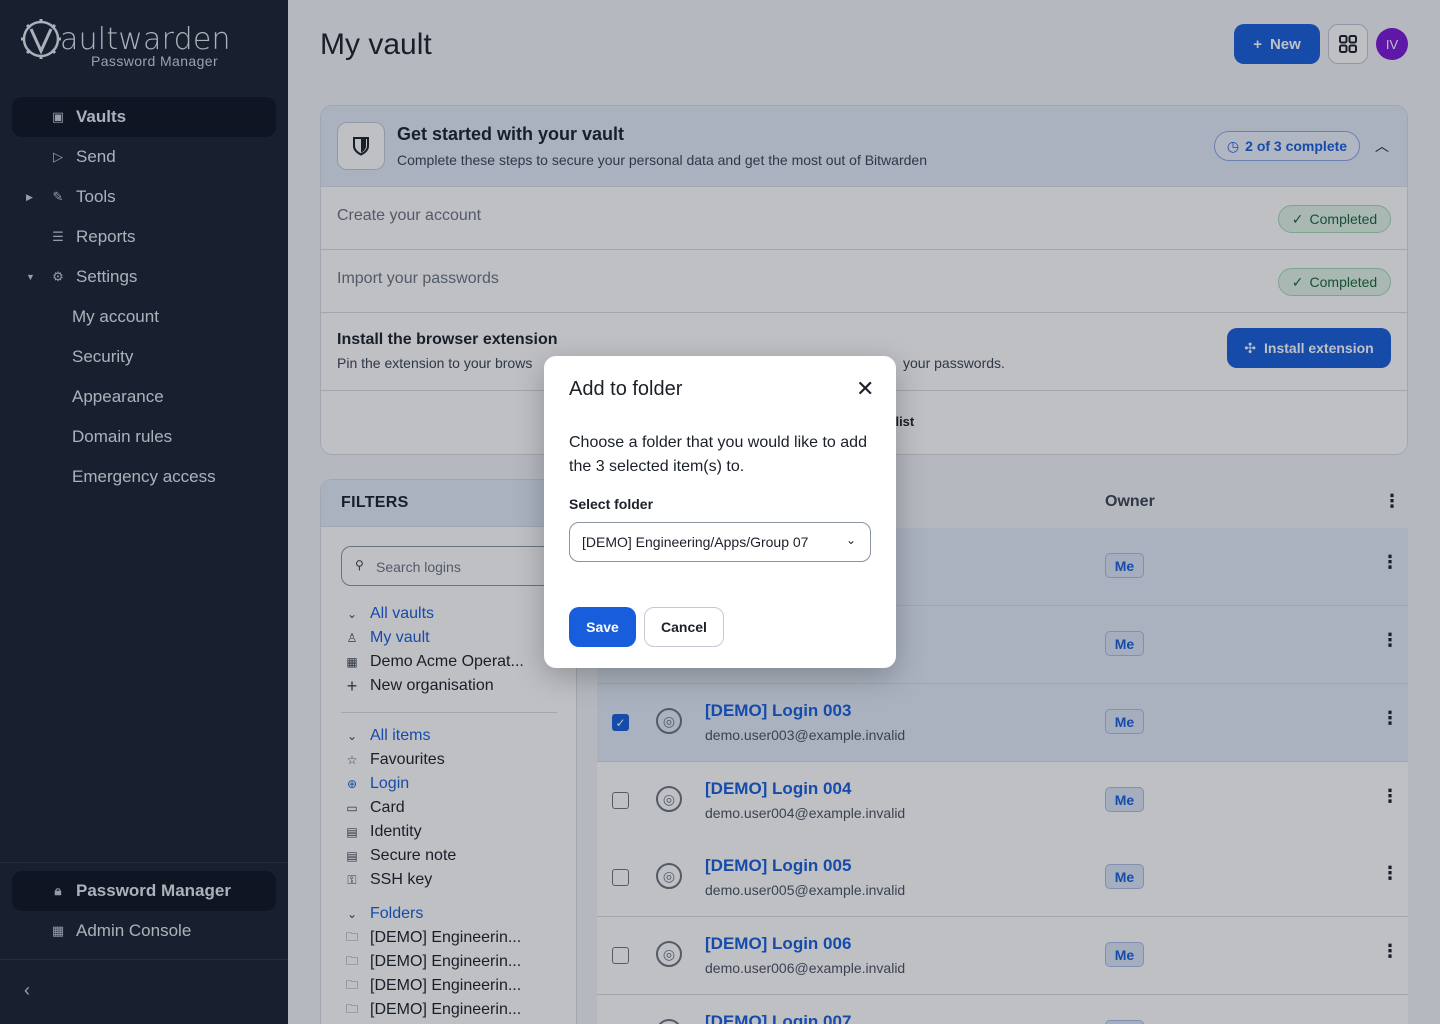 The image size is (1440, 1024). Describe the element at coordinates (851, 540) in the screenshot. I see `chevron-down-icon: ⌄` at that location.